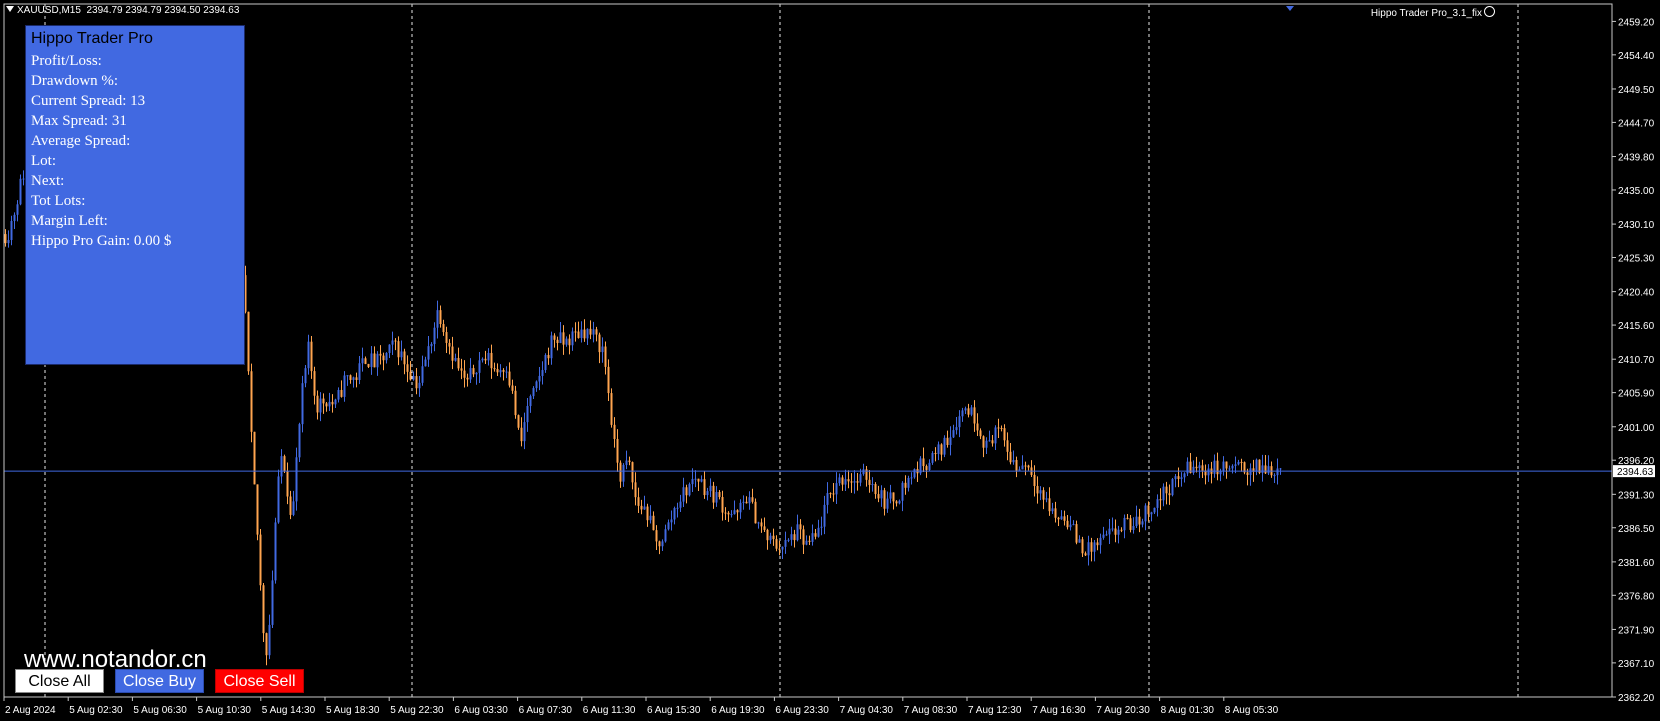 The height and width of the screenshot is (721, 1660). What do you see at coordinates (546, 710) in the screenshot?
I see `time-tick-label: 6 Aug 07:30` at bounding box center [546, 710].